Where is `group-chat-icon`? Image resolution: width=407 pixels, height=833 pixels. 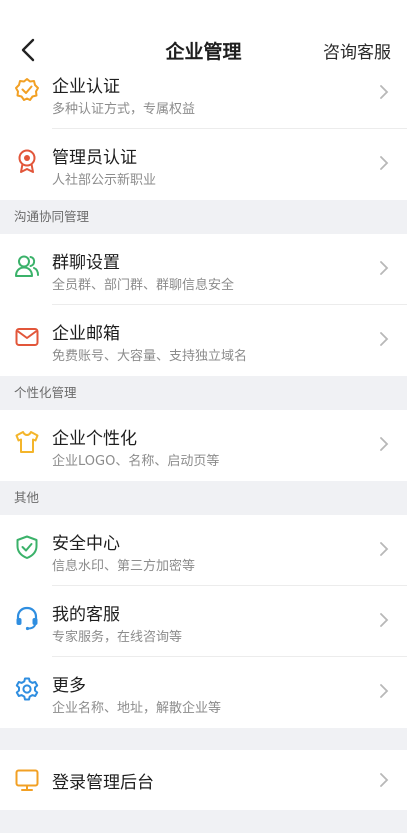
group-chat-icon is located at coordinates (27, 266).